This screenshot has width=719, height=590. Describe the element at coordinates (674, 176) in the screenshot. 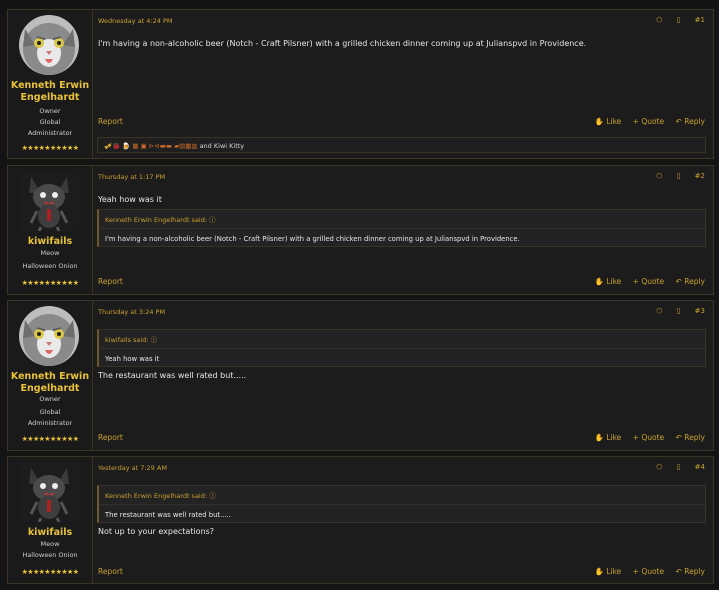

I see `post-meta: ⬡ ▯ #2` at that location.